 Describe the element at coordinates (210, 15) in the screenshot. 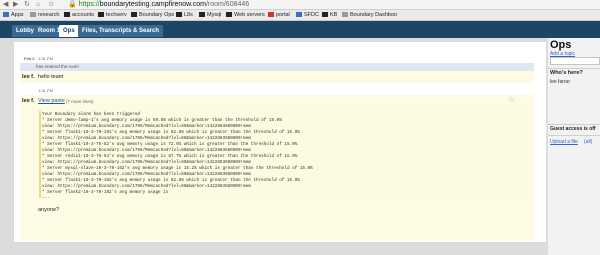

I see `bookmark-mysql: Mysql` at that location.